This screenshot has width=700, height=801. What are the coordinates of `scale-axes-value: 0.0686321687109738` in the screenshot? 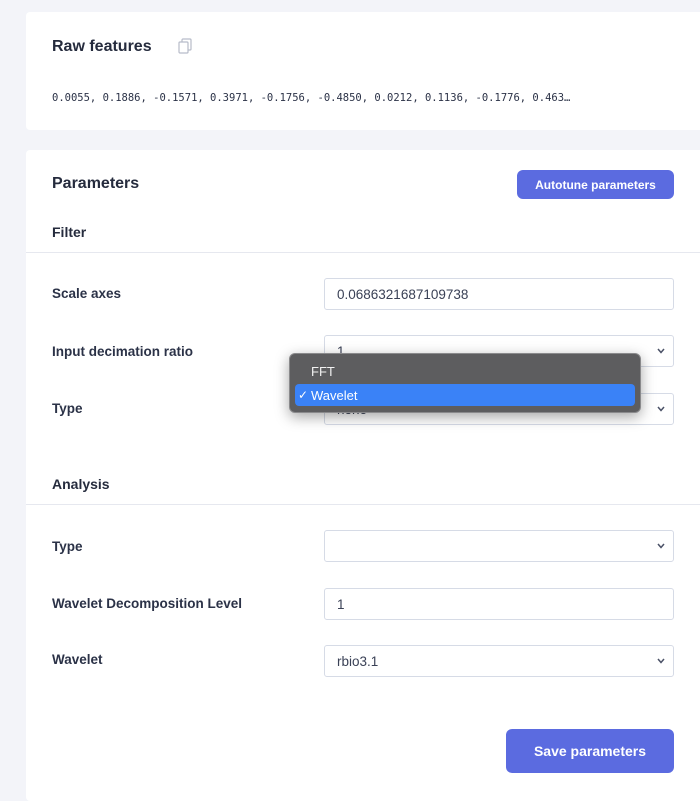 It's located at (403, 294).